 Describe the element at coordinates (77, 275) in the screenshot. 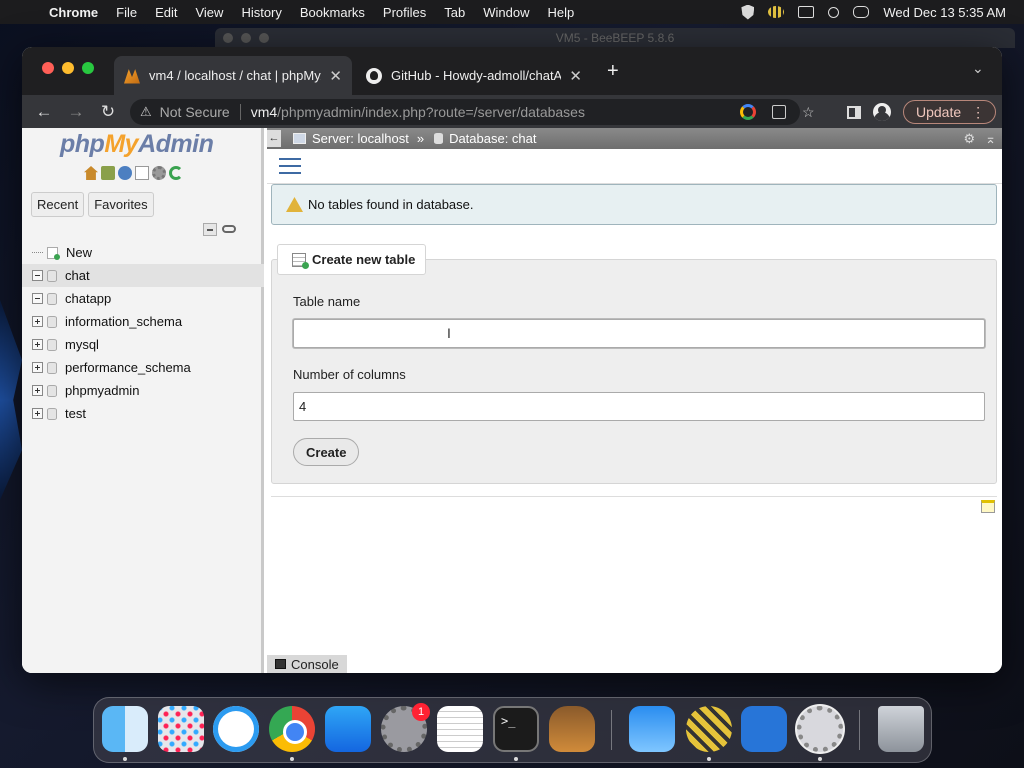

I see `tree-item-label: chat` at that location.